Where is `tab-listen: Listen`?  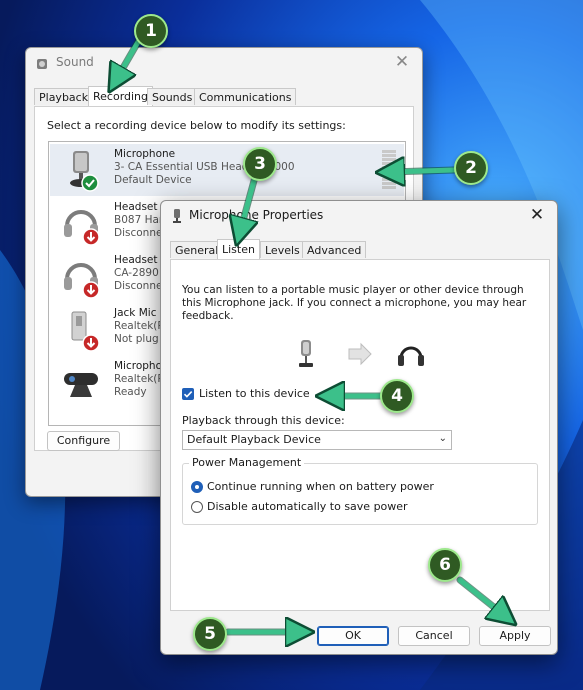
tab-listen: Listen is located at coordinates (238, 249).